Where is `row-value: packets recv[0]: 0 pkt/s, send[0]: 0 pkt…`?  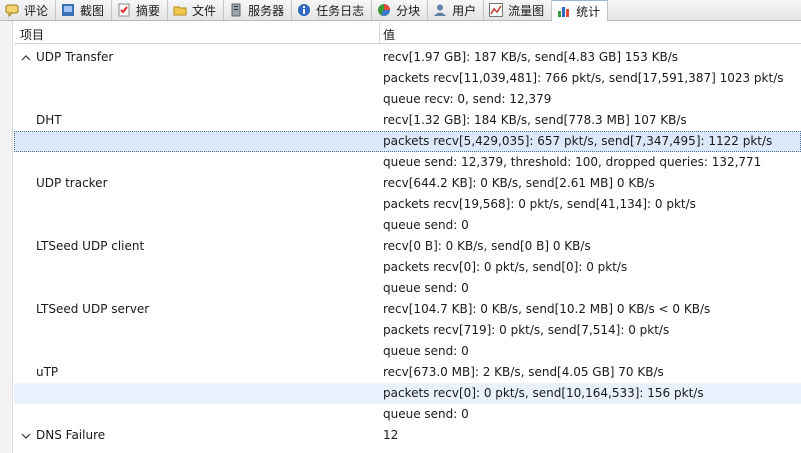 row-value: packets recv[0]: 0 pkt/s, send[0]: 0 pkt… is located at coordinates (505, 267).